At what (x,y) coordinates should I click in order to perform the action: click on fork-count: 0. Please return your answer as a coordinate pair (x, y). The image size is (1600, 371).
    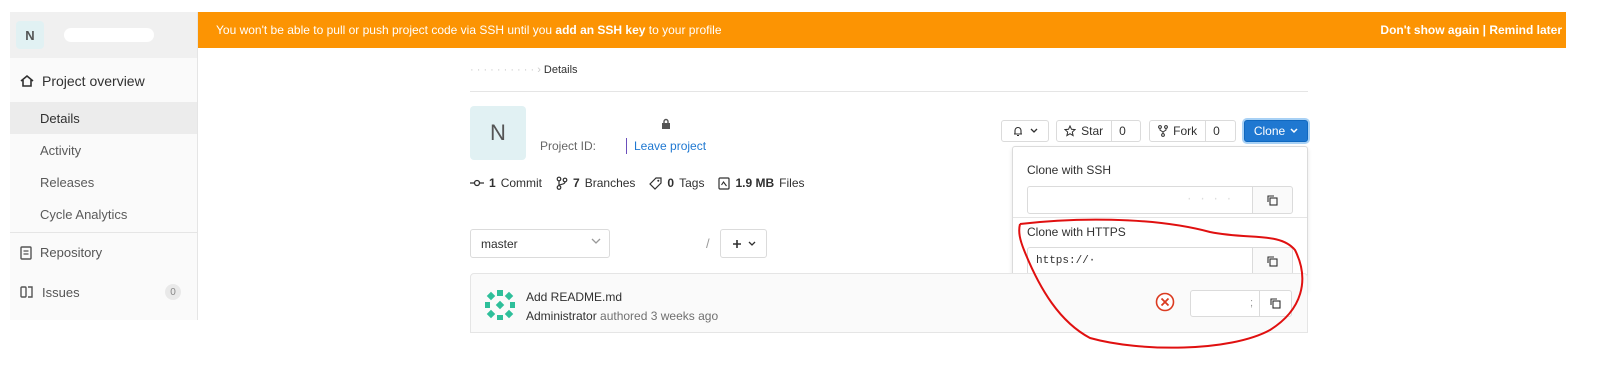
    Looking at the image, I should click on (1216, 131).